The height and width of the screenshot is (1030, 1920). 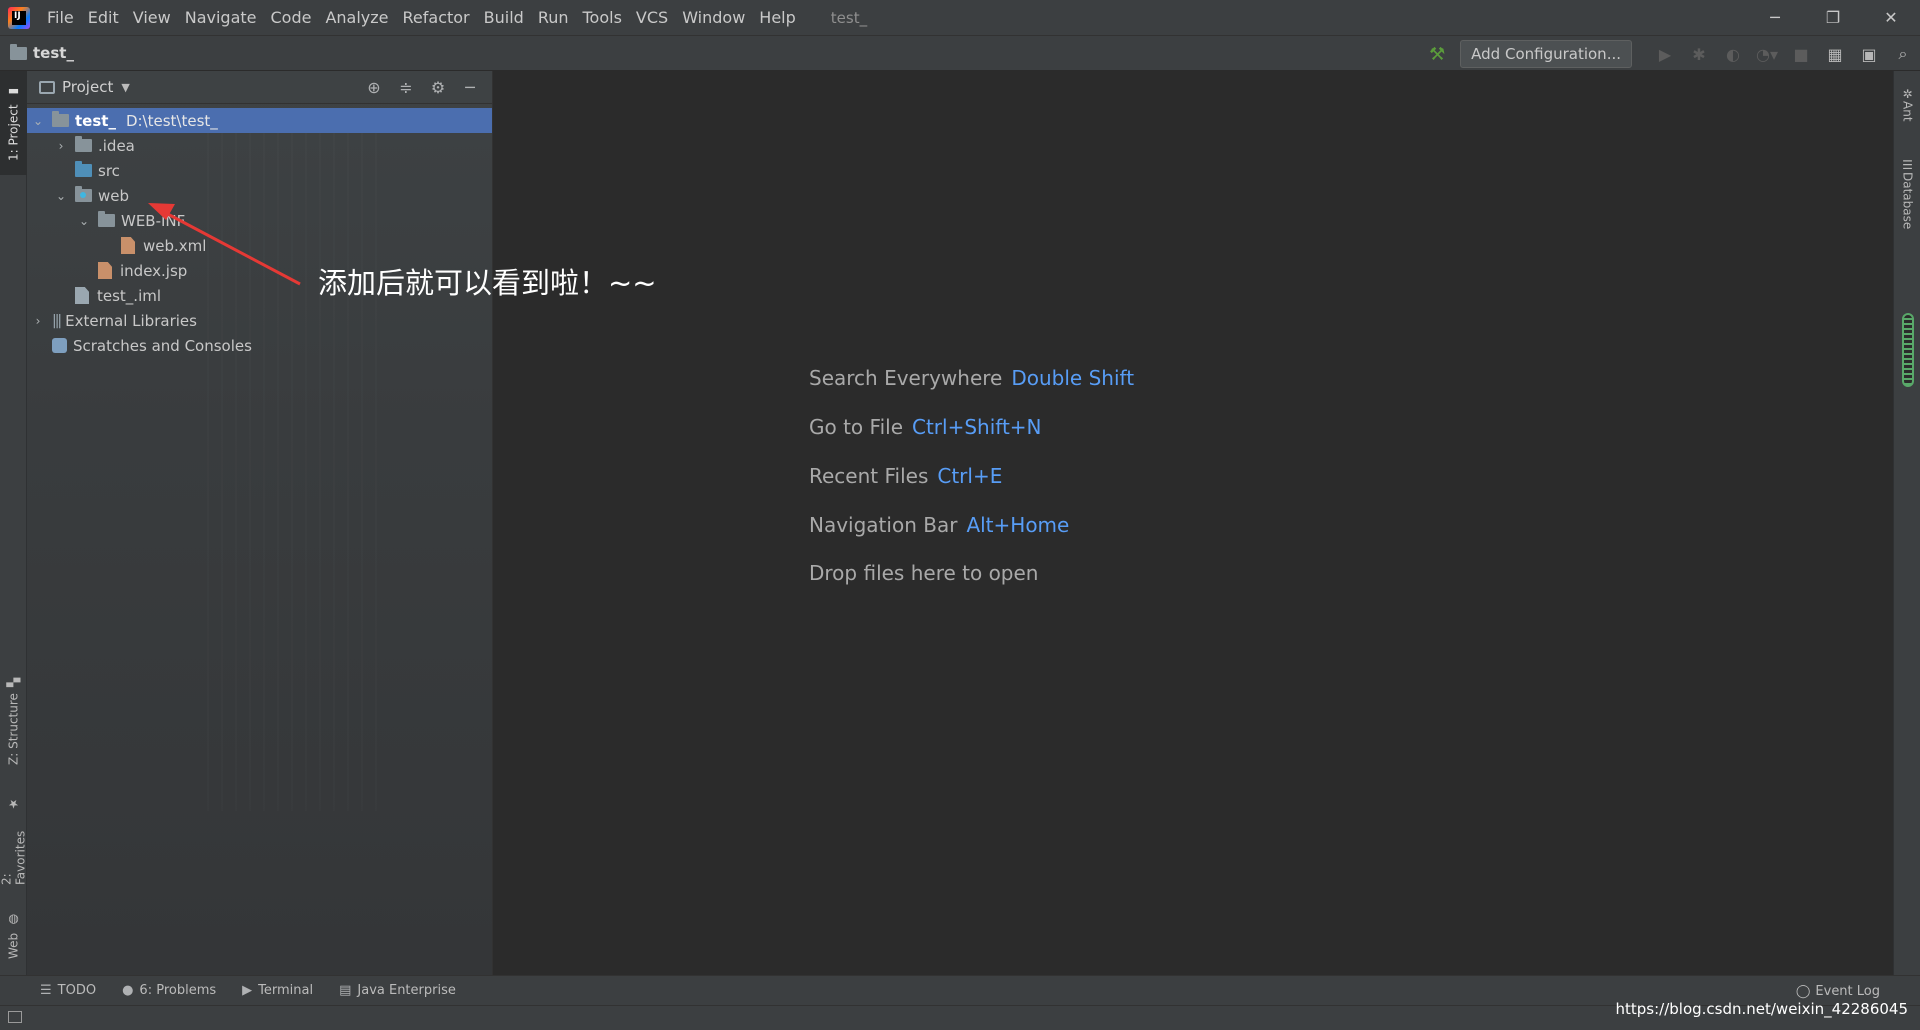 I want to click on tab-web: Web ◍, so click(x=13, y=936).